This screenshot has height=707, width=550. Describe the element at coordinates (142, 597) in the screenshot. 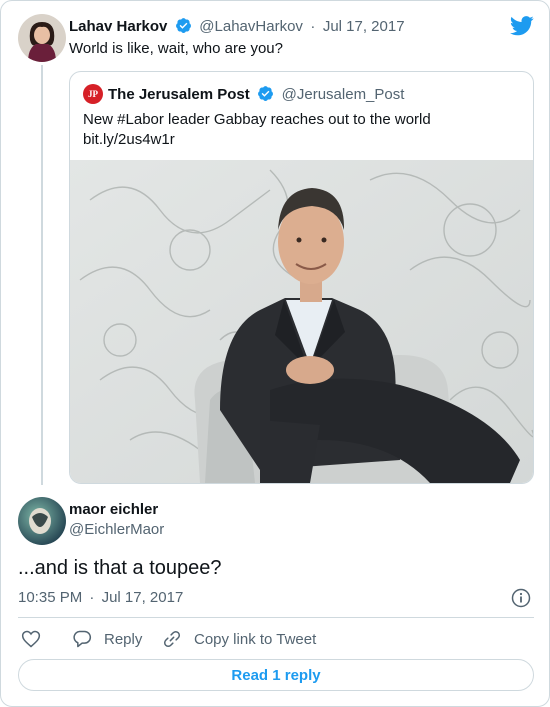

I see `reply-date: Jul 17, 2017` at that location.